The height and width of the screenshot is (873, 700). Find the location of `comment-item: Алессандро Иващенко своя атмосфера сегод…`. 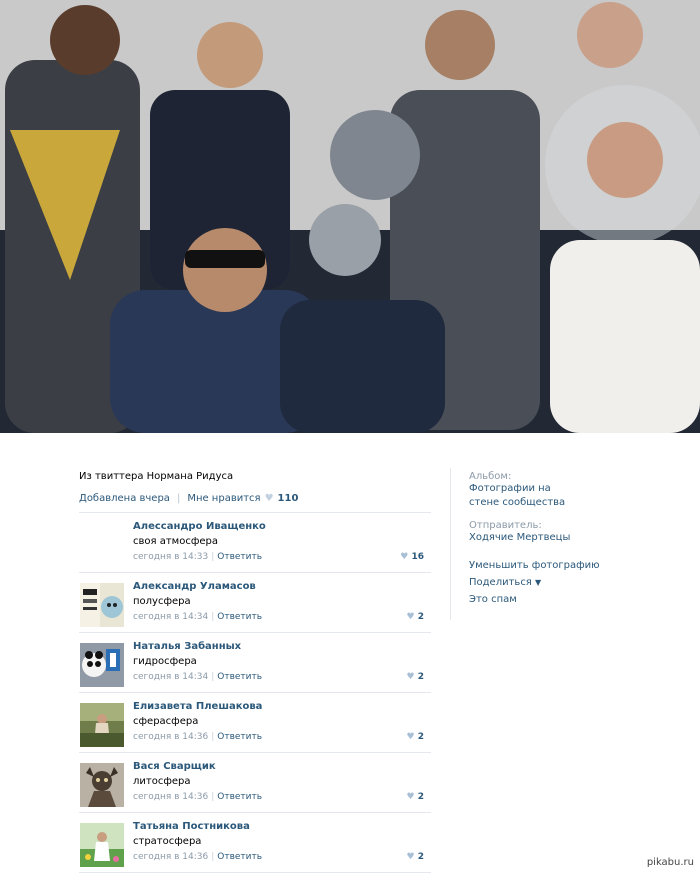

comment-item: Алессандро Иващенко своя атмосфера сегод… is located at coordinates (255, 543).